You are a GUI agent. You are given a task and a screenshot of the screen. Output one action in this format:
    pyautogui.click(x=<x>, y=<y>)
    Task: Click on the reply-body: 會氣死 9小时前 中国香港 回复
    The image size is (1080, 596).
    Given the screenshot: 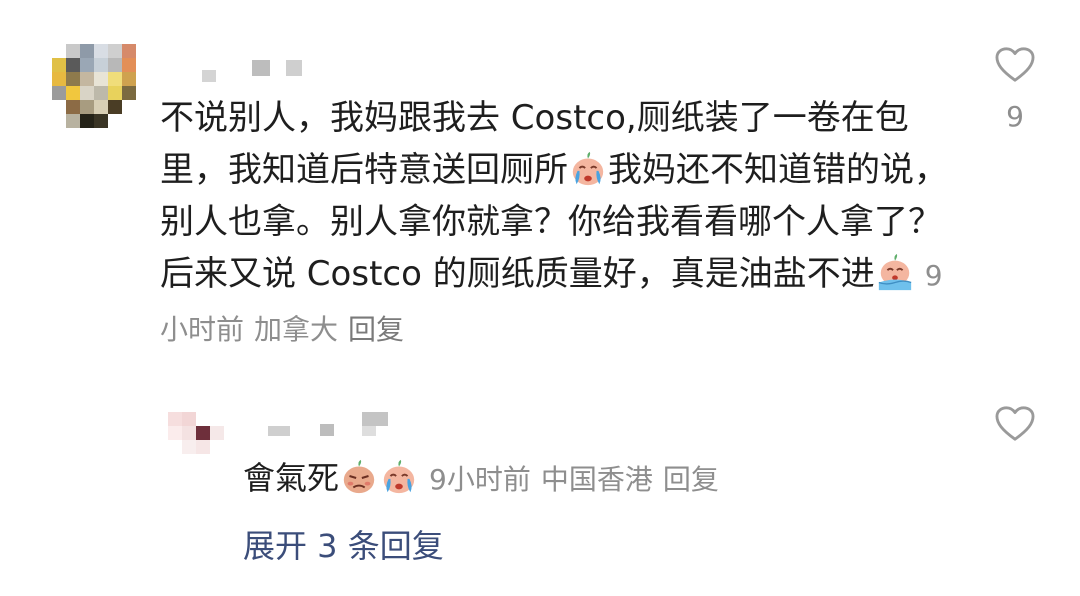 What is the action you would take?
    pyautogui.click(x=481, y=479)
    